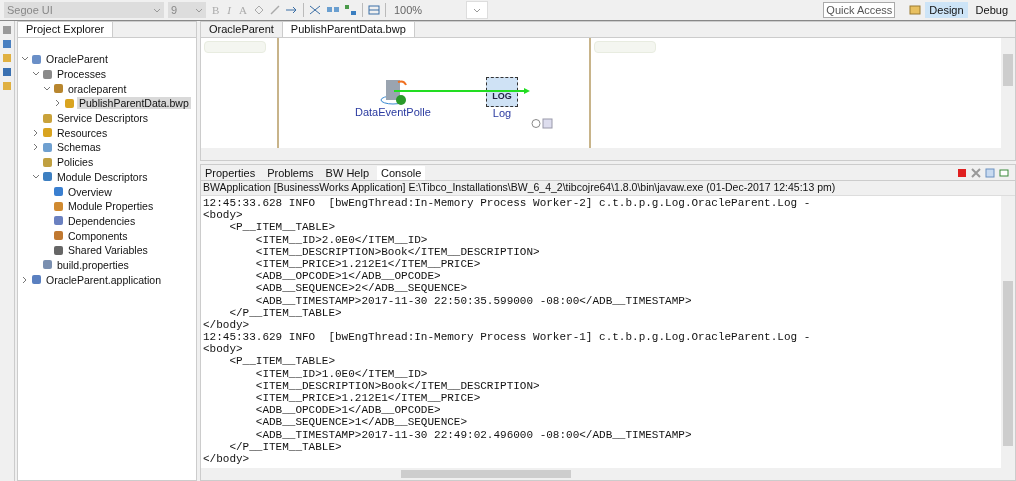  I want to click on tree-item: Service Descriptors, so click(103, 118).